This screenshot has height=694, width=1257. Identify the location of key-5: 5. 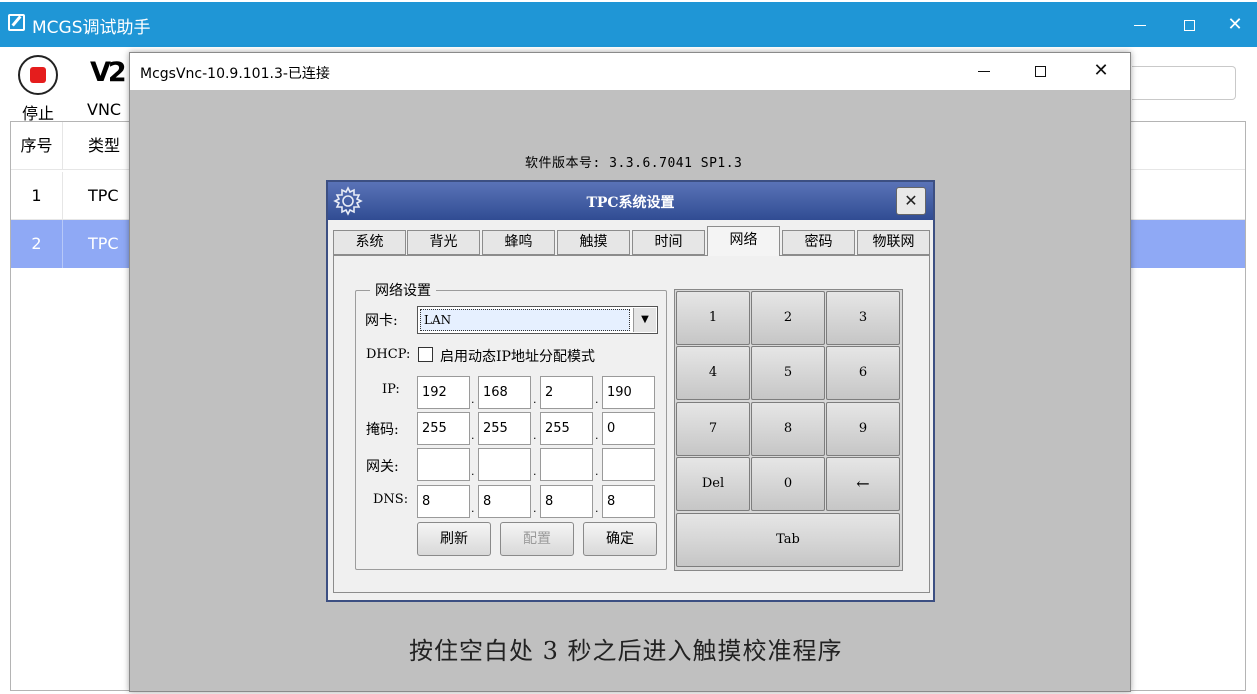
(788, 373).